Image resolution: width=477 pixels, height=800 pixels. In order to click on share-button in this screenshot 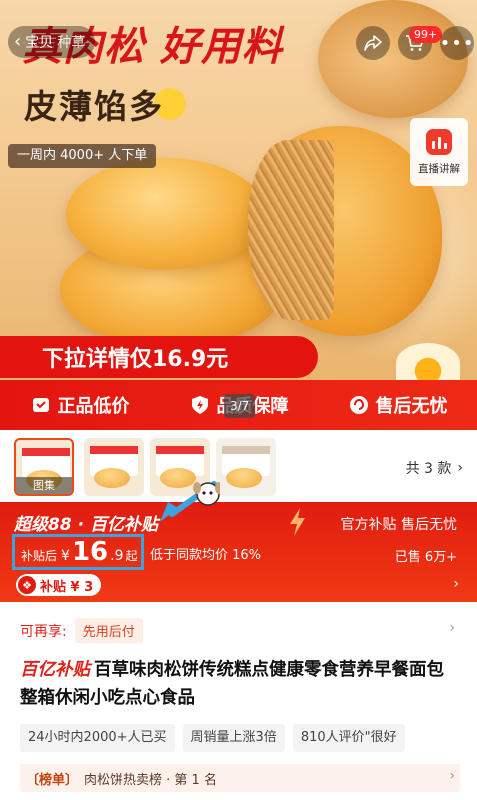, I will do `click(373, 43)`.